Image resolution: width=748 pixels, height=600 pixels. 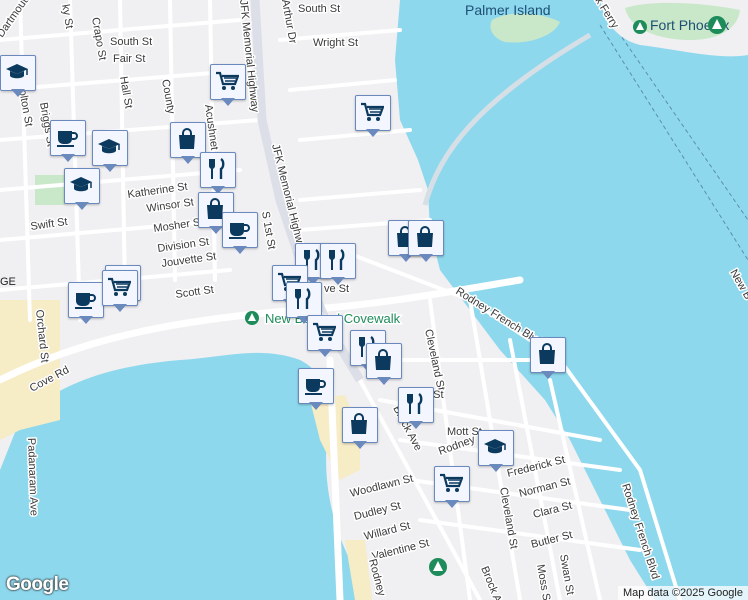 What do you see at coordinates (129, 59) in the screenshot?
I see `street-label: Fair St` at bounding box center [129, 59].